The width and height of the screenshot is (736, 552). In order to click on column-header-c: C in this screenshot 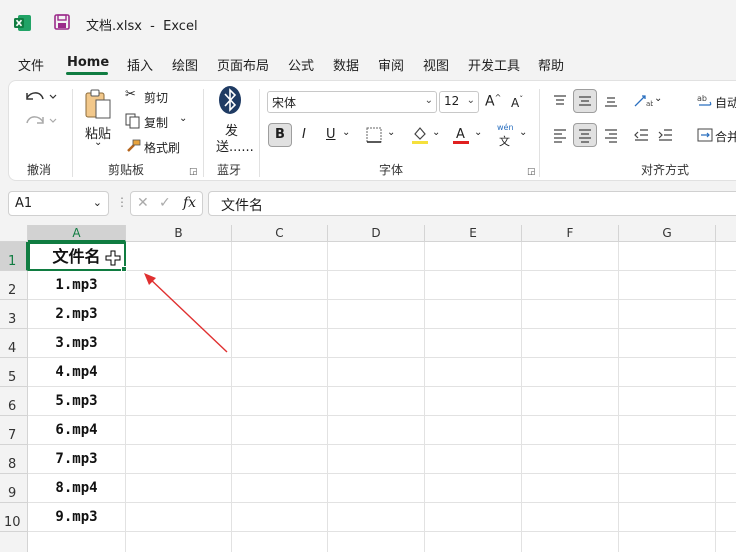, I will do `click(280, 233)`.